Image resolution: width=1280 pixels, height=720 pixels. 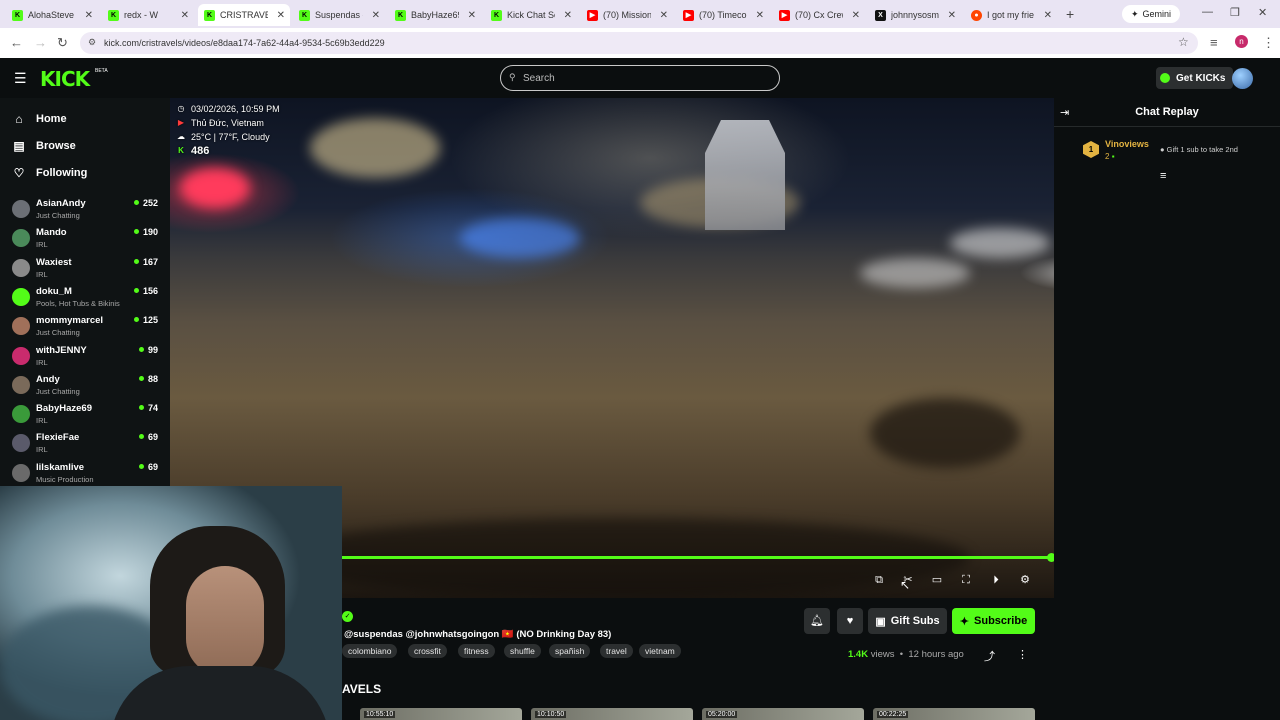 I want to click on progress-bar, so click(x=697, y=557).